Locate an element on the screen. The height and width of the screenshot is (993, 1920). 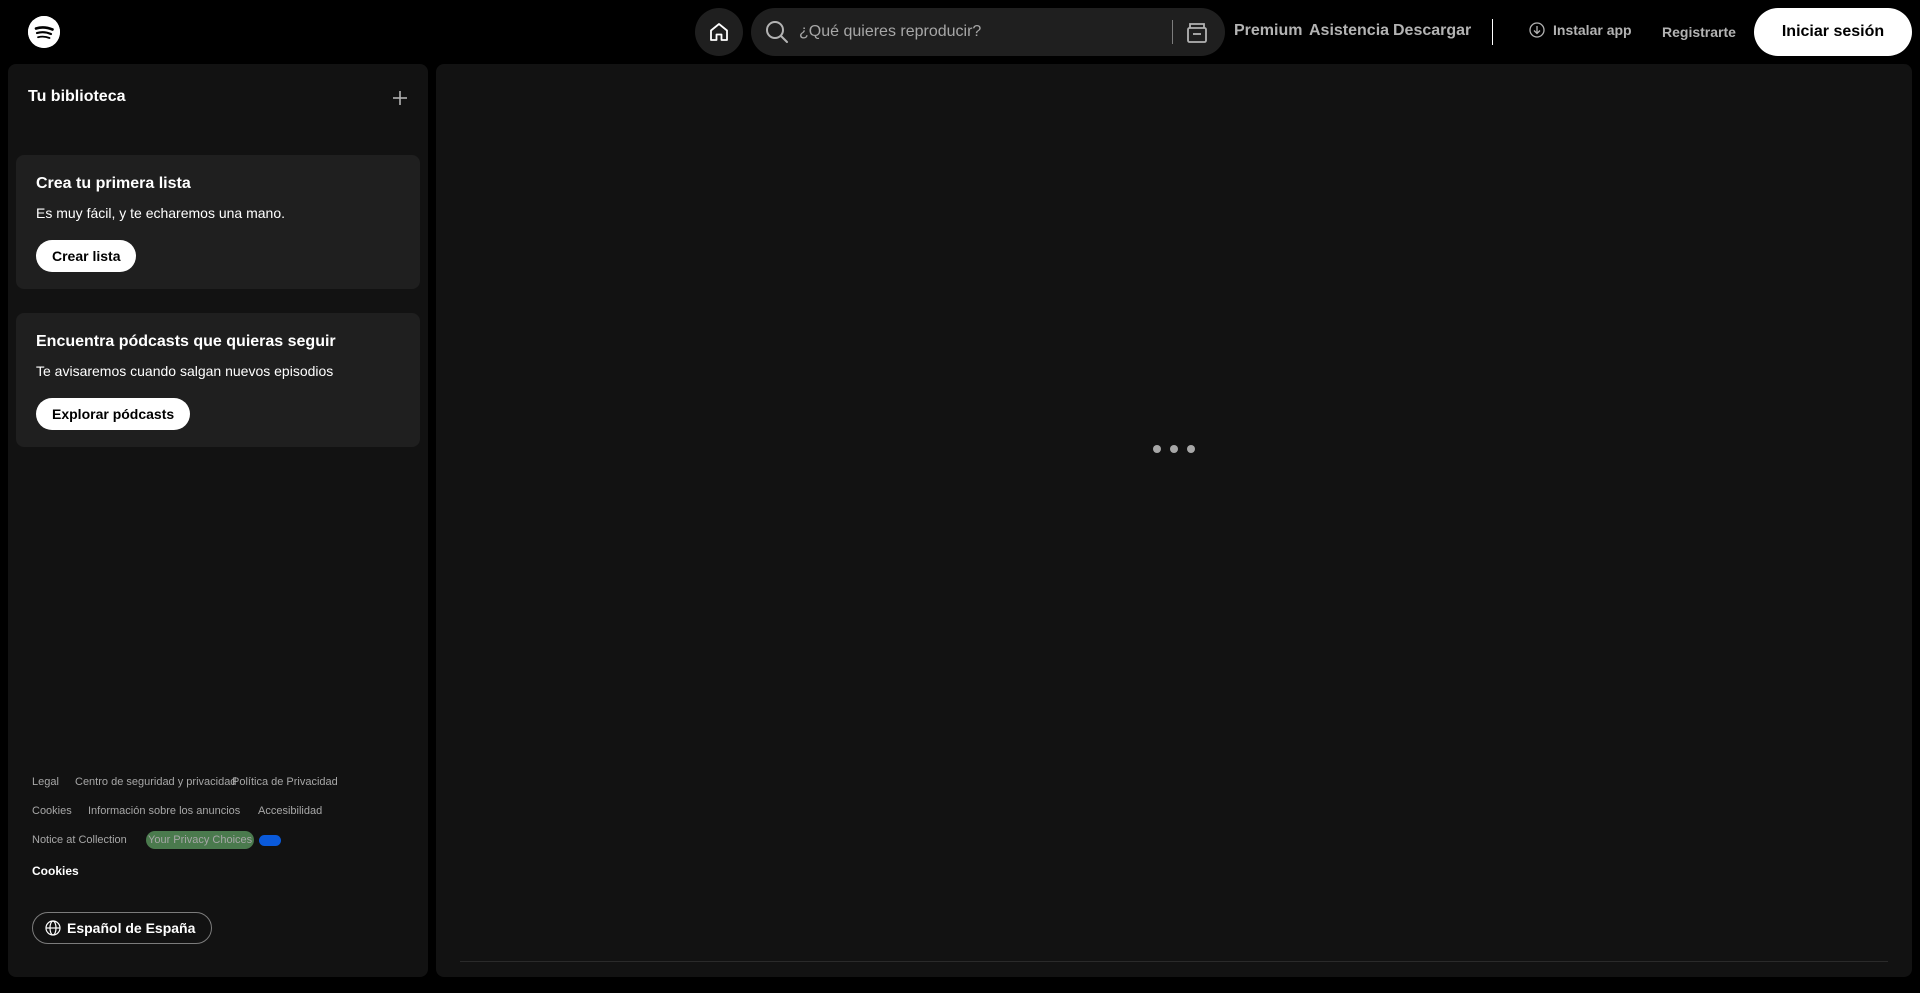
home-icon is located at coordinates (719, 32).